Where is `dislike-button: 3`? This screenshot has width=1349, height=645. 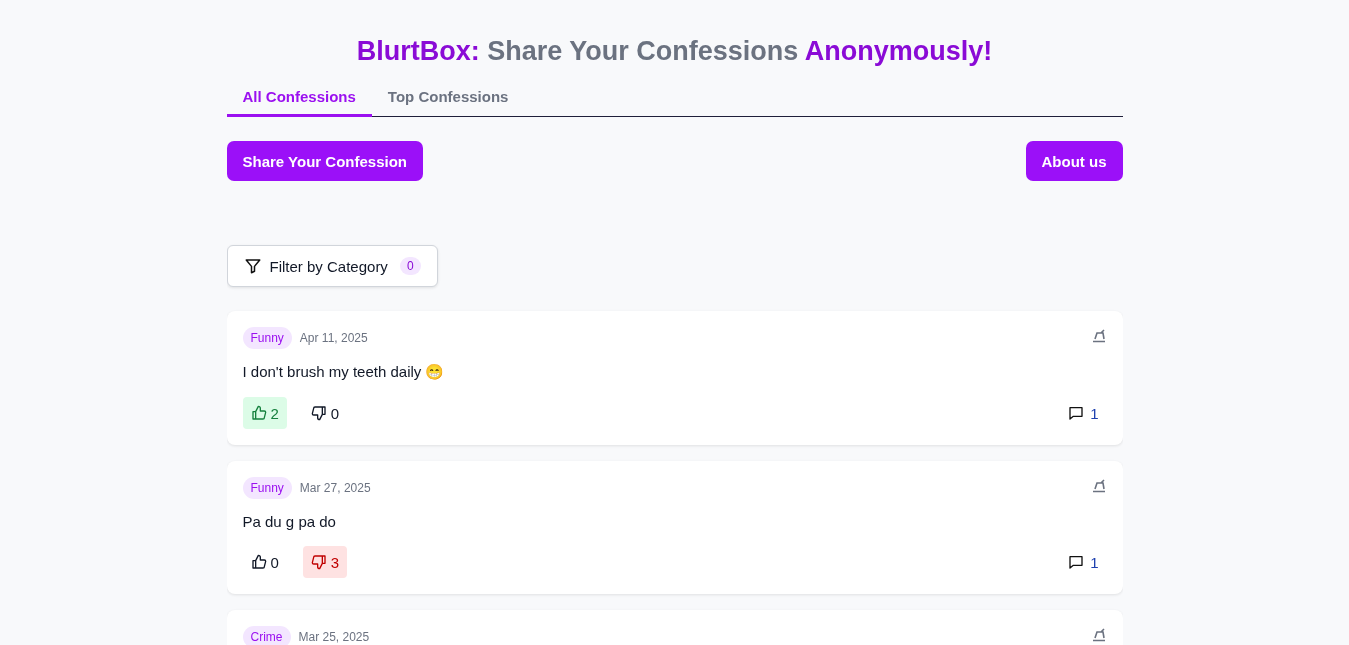
dislike-button: 3 is located at coordinates (325, 562).